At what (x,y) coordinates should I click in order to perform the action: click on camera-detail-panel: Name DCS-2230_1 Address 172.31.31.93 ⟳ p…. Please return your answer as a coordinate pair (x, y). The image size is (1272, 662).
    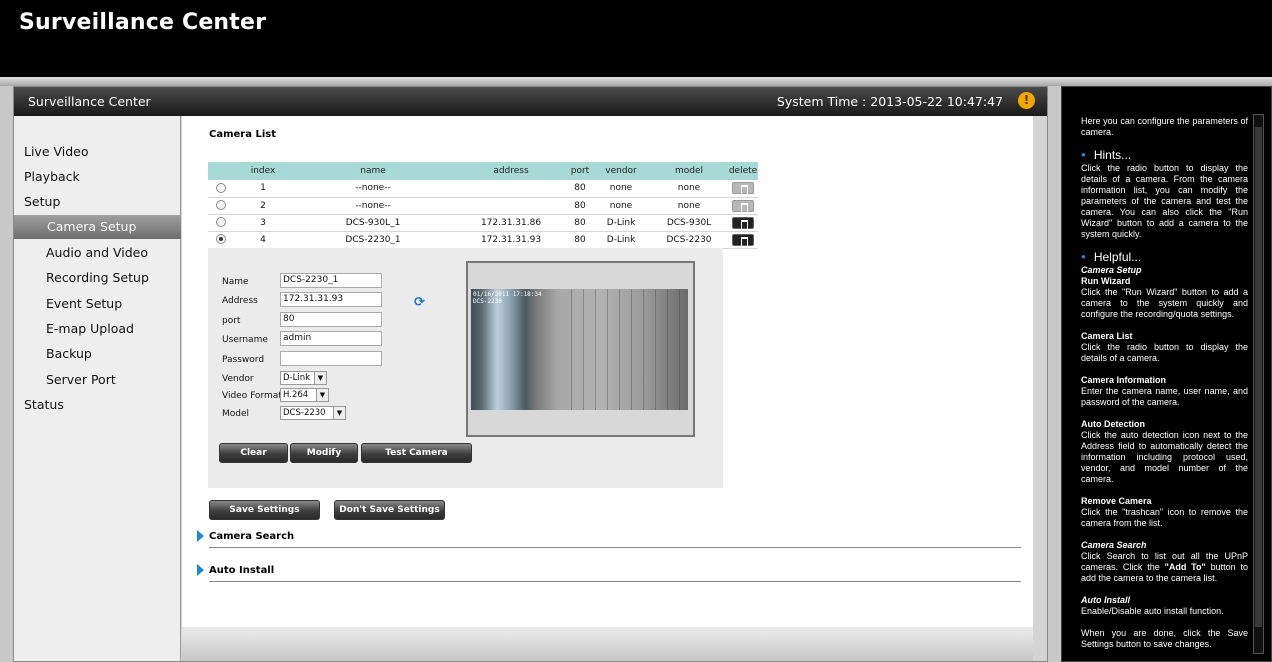
    Looking at the image, I should click on (465, 368).